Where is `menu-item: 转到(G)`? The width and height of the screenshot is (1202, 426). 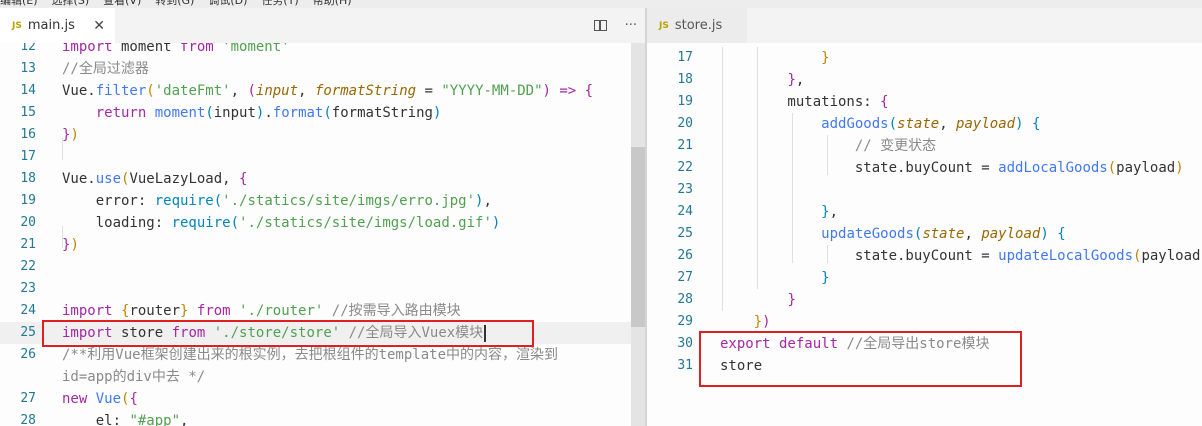 menu-item: 转到(G) is located at coordinates (174, 3).